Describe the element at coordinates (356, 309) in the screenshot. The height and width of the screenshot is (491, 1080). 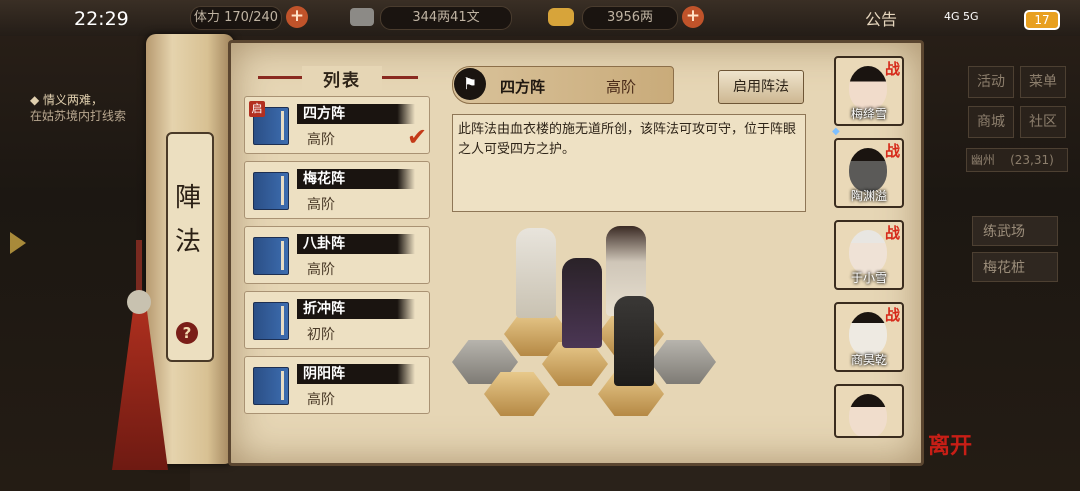
I see `formation-name: 折冲阵` at that location.